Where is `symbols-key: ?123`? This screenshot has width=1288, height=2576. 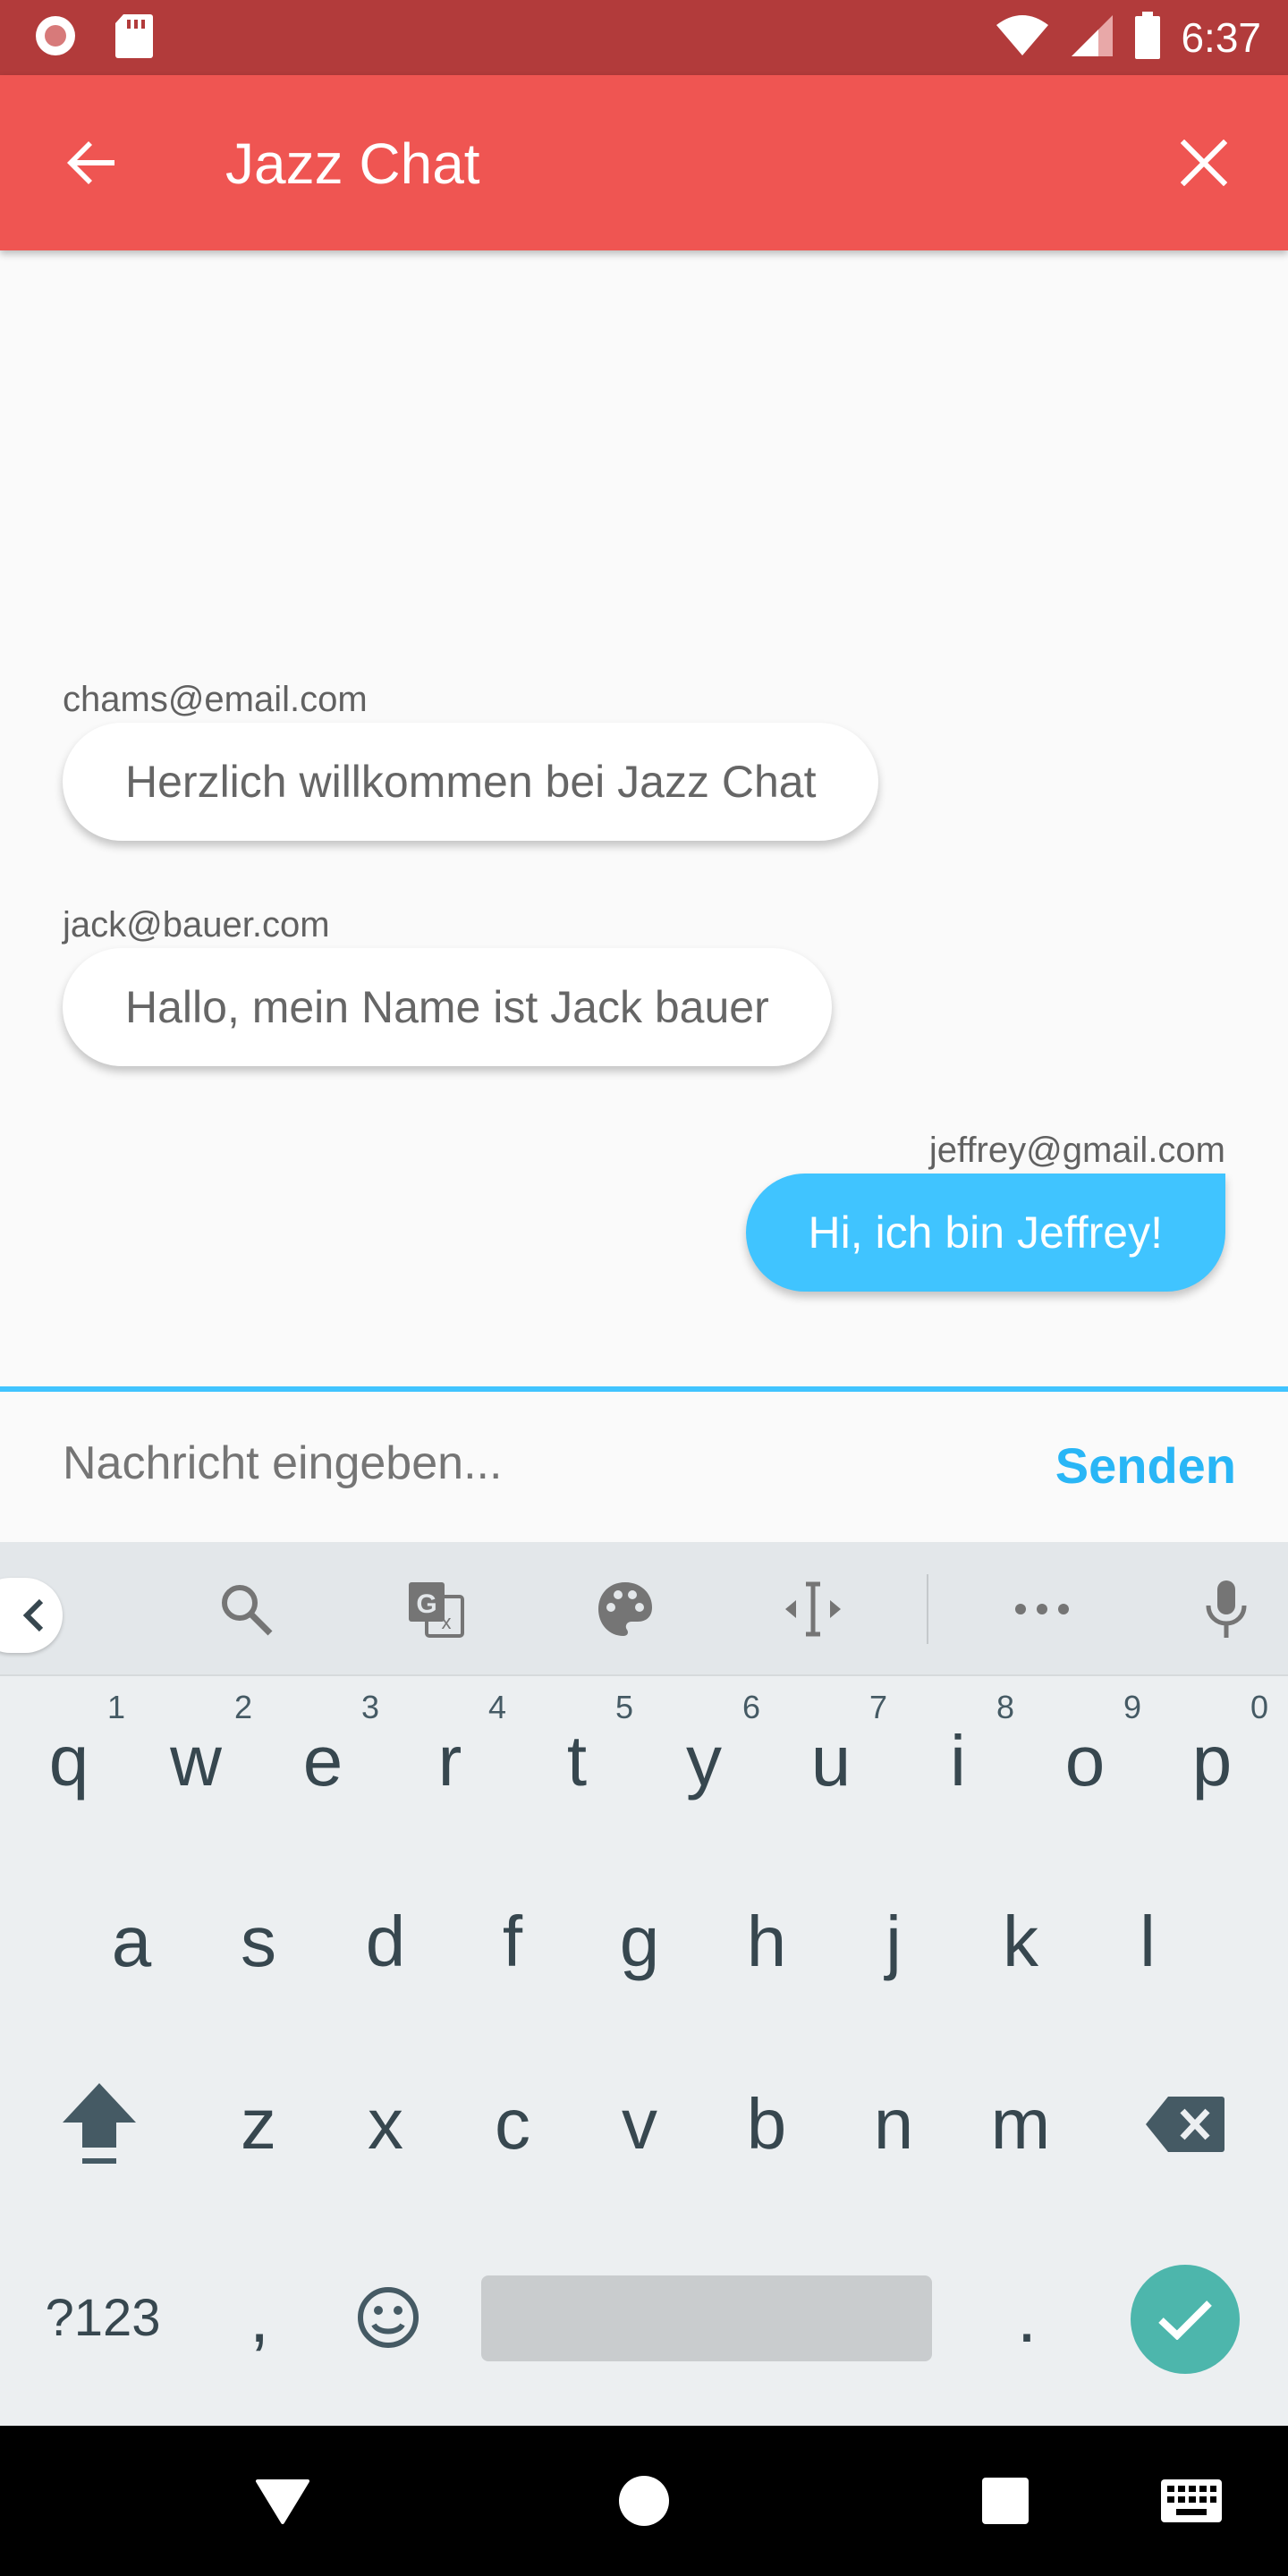
symbols-key: ?123 is located at coordinates (103, 2317).